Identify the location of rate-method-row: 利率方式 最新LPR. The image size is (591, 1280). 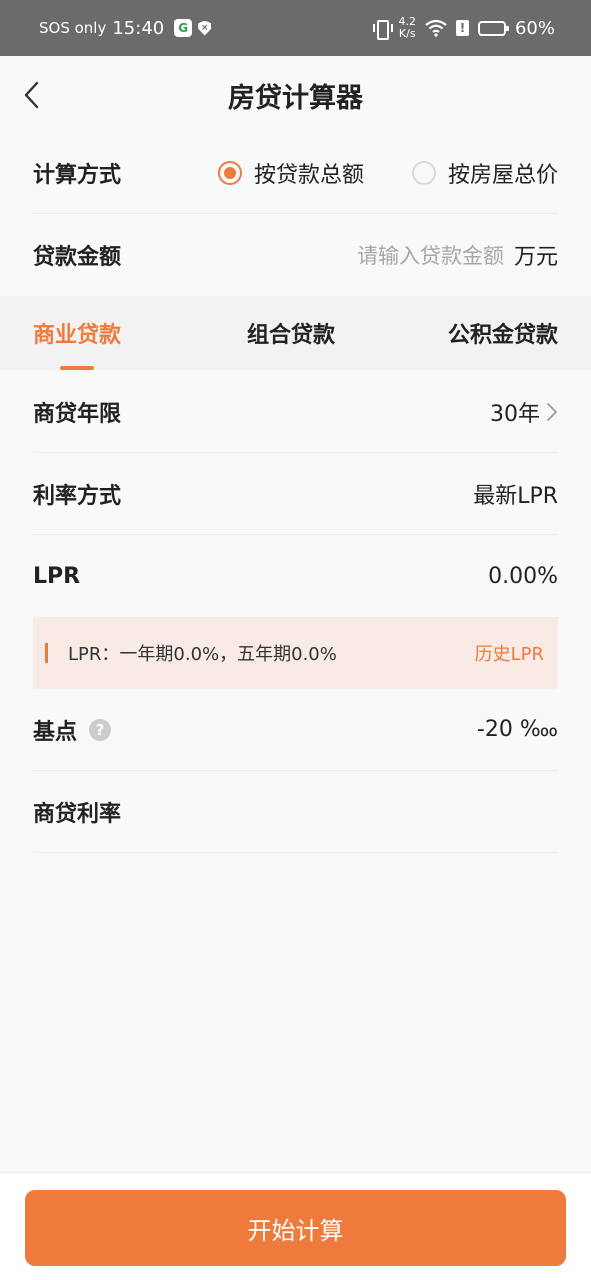
(295, 494).